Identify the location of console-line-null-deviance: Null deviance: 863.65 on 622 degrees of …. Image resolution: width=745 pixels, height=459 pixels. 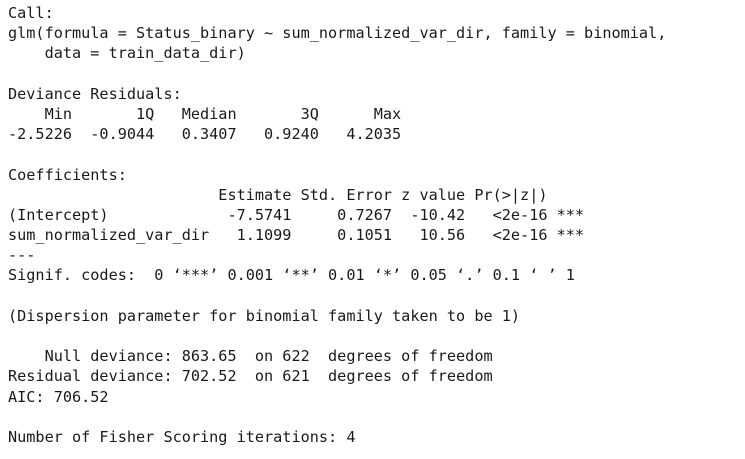
(250, 356).